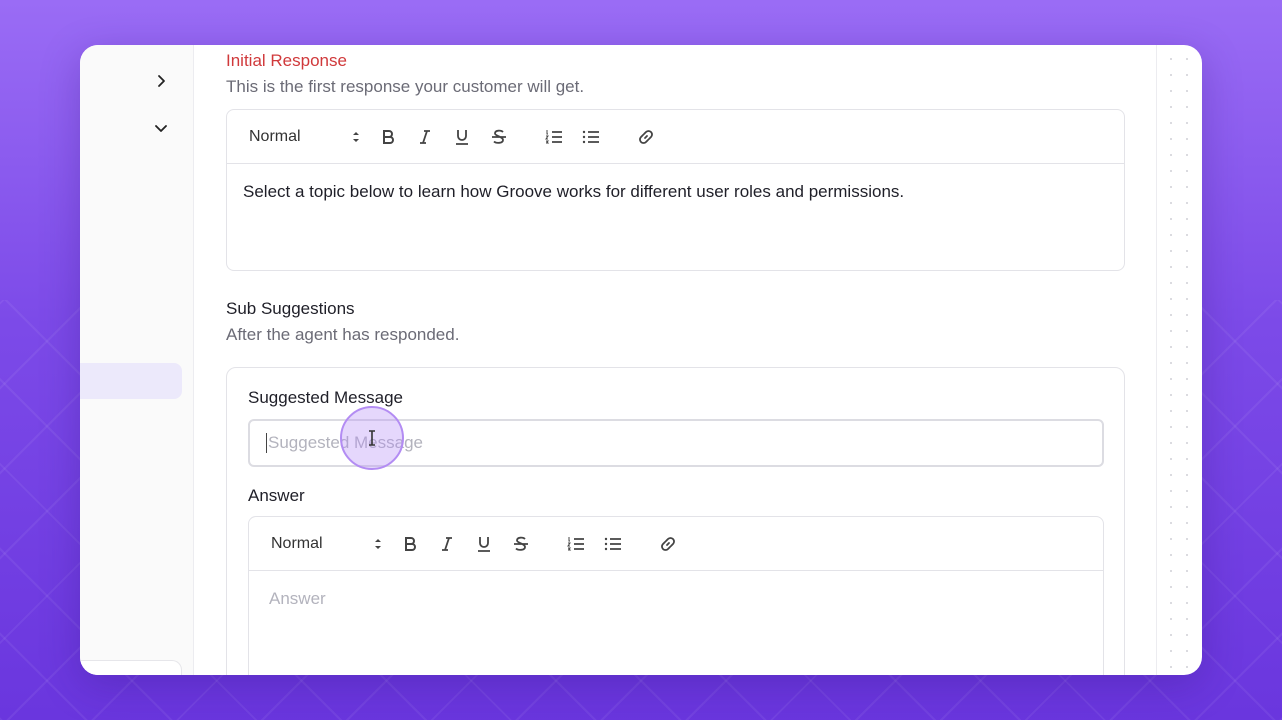  Describe the element at coordinates (290, 308) in the screenshot. I see `sub-suggestions-title: Sub Suggestions` at that location.